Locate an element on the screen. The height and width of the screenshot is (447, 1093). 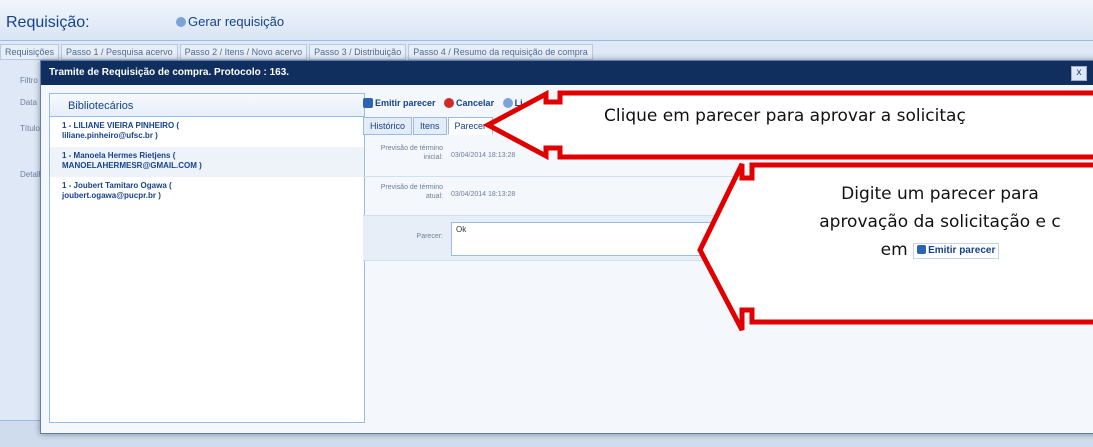
callout-2-line-1: Digite um parecer para is located at coordinates (940, 194).